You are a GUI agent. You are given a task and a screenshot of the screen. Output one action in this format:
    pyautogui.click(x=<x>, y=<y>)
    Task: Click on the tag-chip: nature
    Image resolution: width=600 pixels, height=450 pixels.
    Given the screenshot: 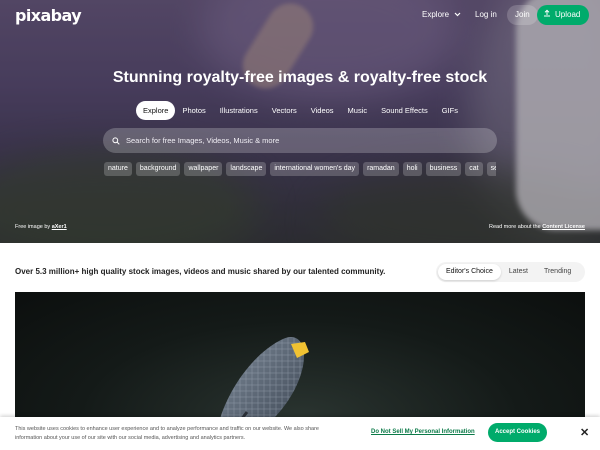 What is the action you would take?
    pyautogui.click(x=118, y=169)
    